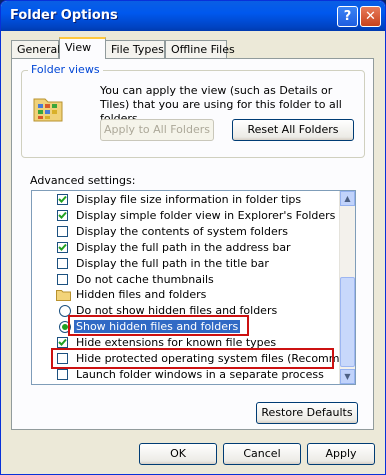  What do you see at coordinates (172, 263) in the screenshot?
I see `advanced-setting-label: Display the full path in the title bar` at bounding box center [172, 263].